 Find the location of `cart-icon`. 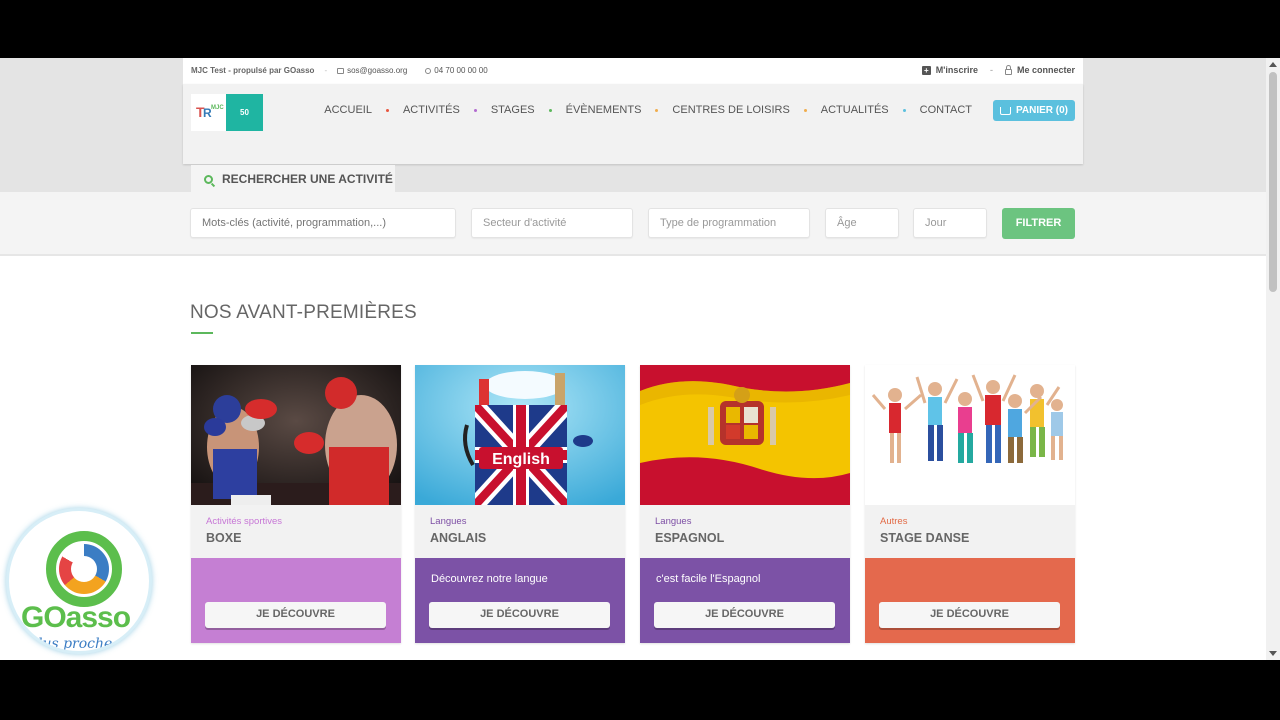

cart-icon is located at coordinates (1005, 110).